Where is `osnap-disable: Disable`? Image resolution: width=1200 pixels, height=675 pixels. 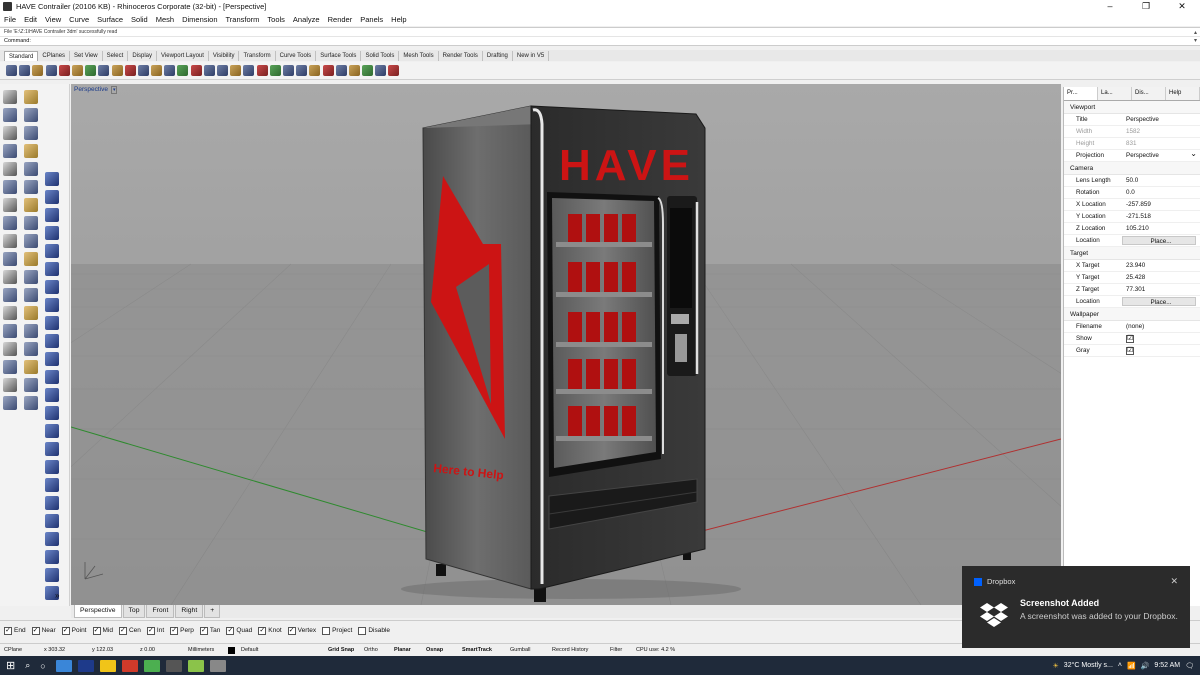
osnap-disable: Disable is located at coordinates (374, 630).